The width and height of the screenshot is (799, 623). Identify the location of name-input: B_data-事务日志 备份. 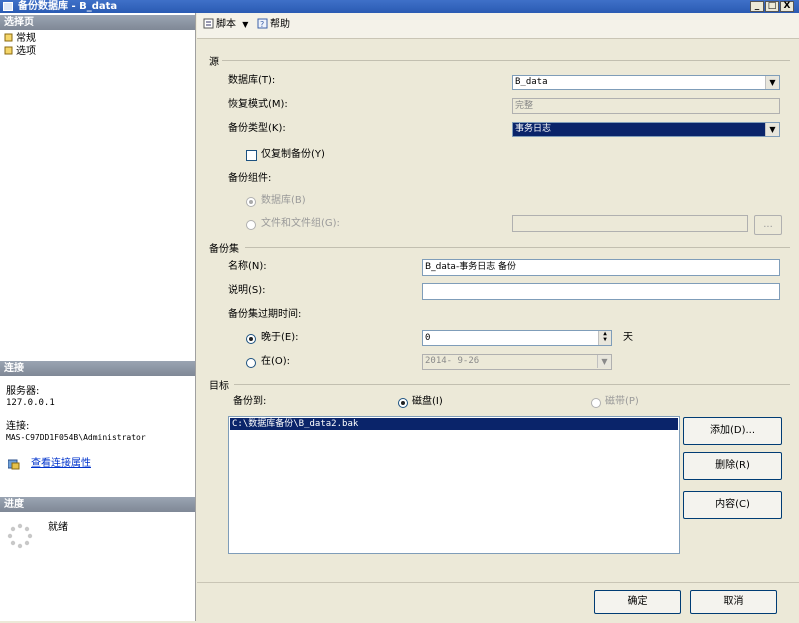
(601, 267).